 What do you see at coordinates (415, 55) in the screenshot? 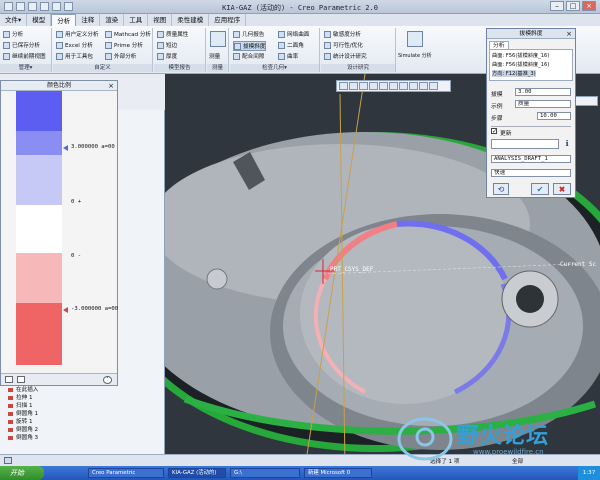
I see `simulate-analysis-label: Simulate 分析` at bounding box center [415, 55].